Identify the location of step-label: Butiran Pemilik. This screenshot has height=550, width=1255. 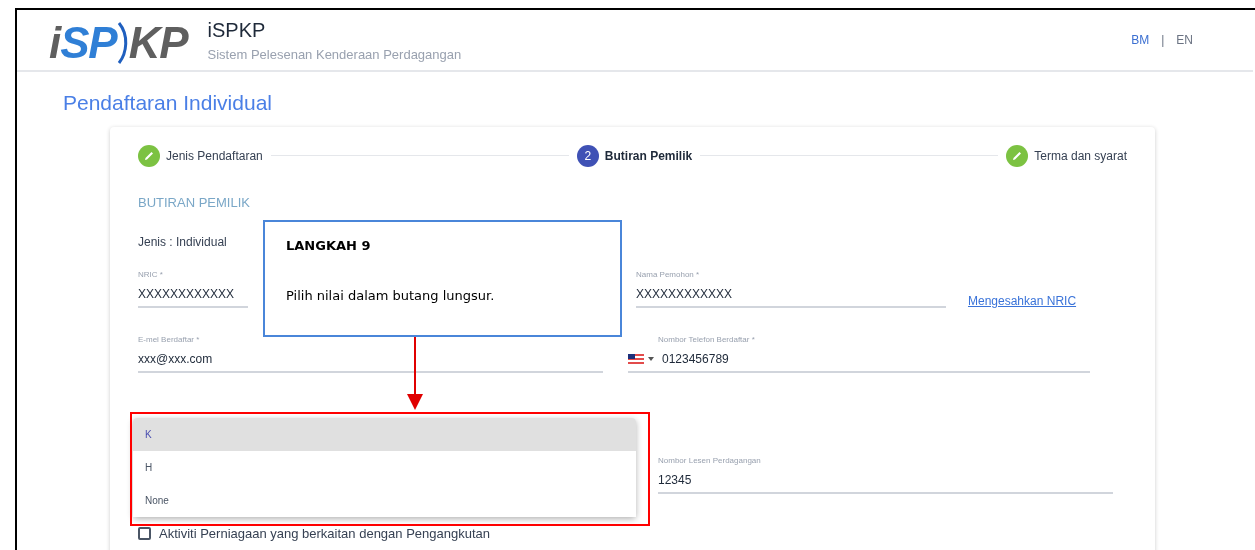
(648, 156).